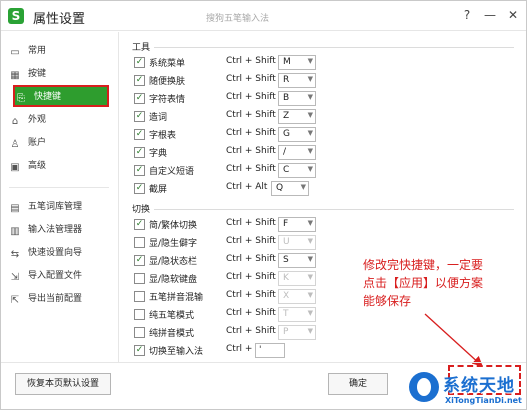 Image resolution: width=527 pixels, height=410 pixels. What do you see at coordinates (297, 134) in the screenshot?
I see `shortcut-key-select: G ▼` at bounding box center [297, 134].